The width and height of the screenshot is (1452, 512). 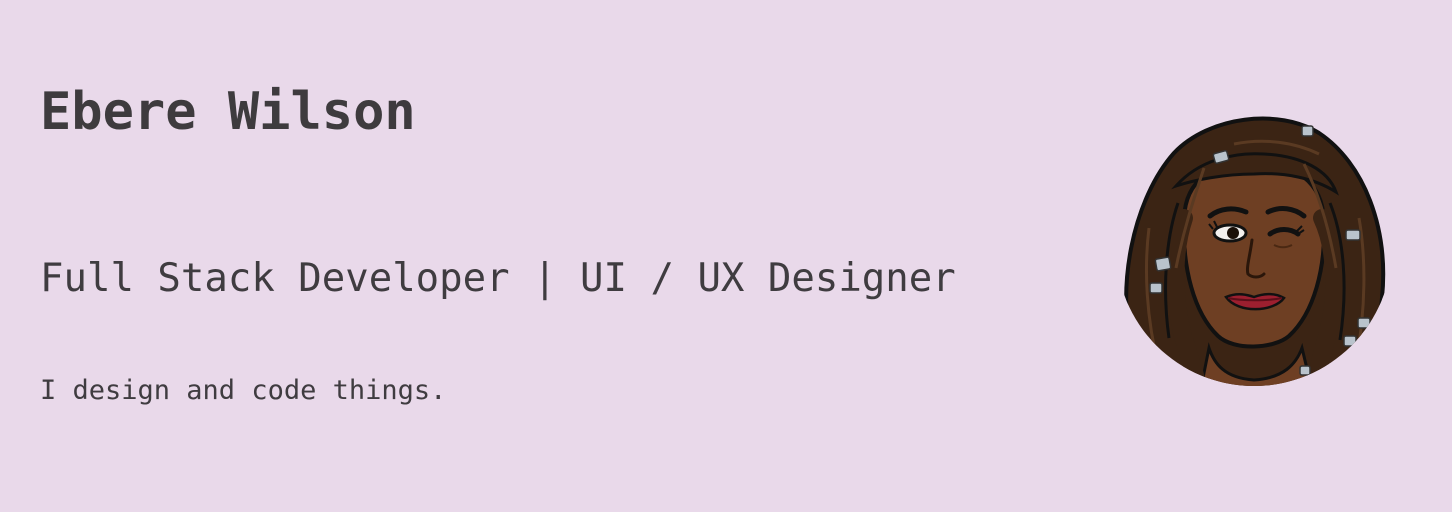 What do you see at coordinates (243, 390) in the screenshot?
I see `profile-tagline: I design and code things.` at bounding box center [243, 390].